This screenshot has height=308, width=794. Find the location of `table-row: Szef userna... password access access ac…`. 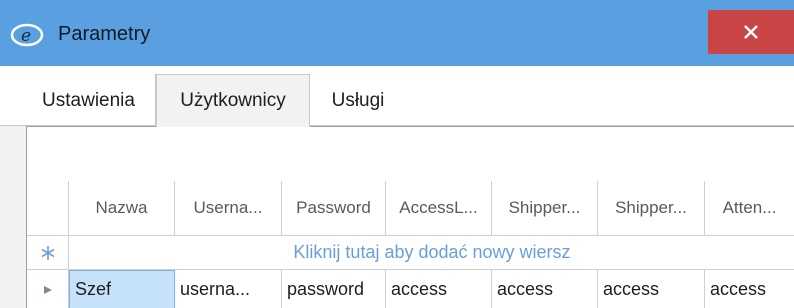

table-row: Szef userna... password access access ac… is located at coordinates (410, 289).